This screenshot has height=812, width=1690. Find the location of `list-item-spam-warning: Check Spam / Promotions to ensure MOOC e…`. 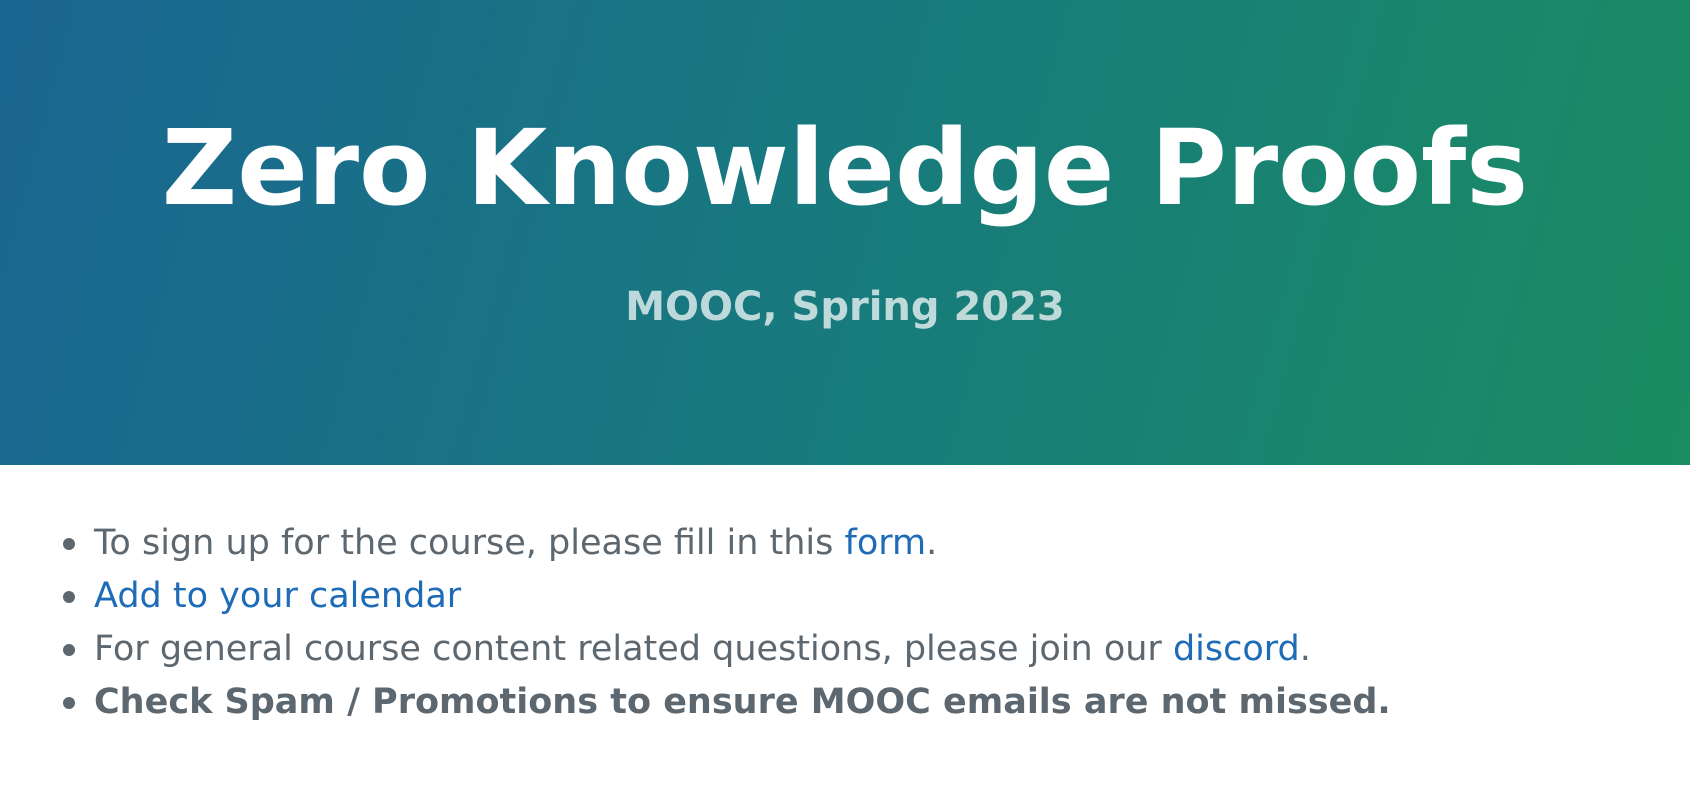

list-item-spam-warning: Check Spam / Promotions to ensure MOOC e… is located at coordinates (876, 702).